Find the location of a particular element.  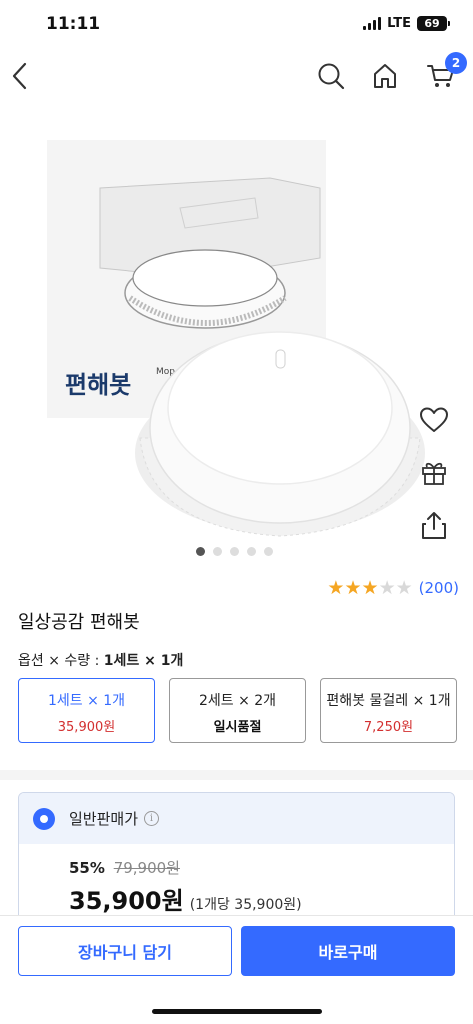

signal-icon is located at coordinates (372, 23).